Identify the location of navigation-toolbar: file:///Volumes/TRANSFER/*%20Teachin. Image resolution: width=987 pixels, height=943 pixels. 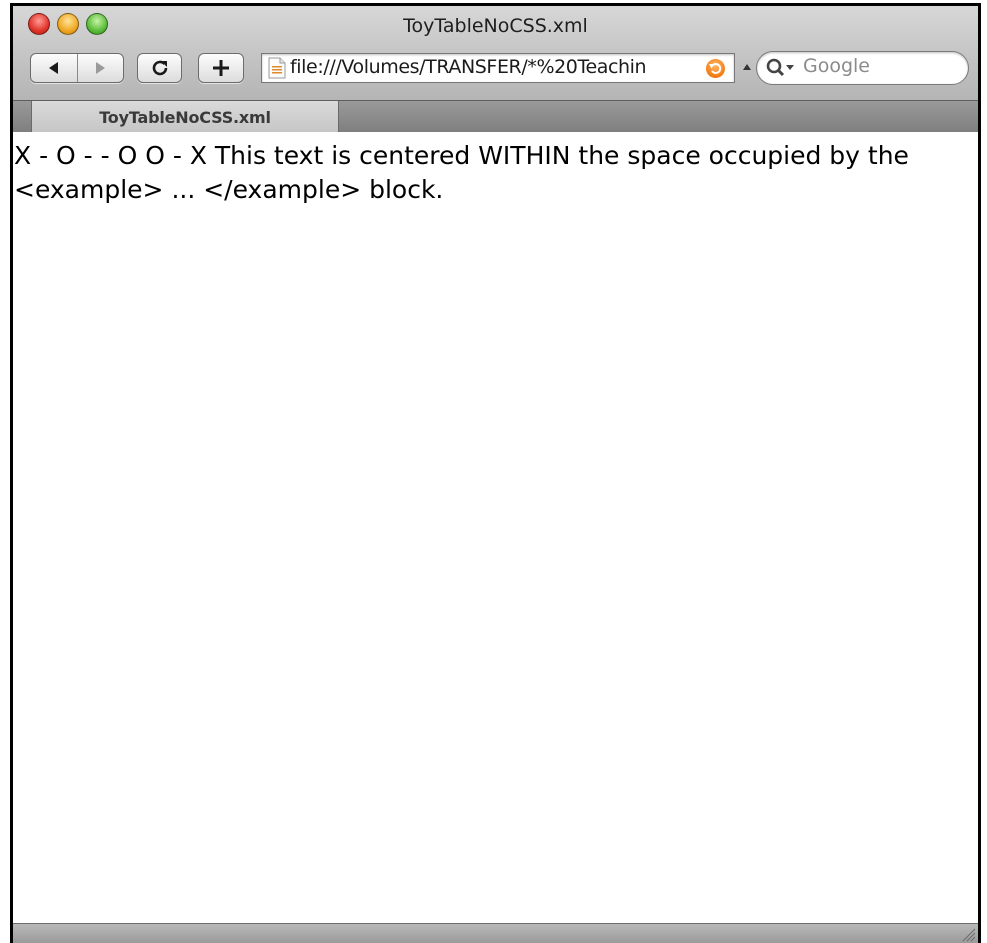
(495, 71).